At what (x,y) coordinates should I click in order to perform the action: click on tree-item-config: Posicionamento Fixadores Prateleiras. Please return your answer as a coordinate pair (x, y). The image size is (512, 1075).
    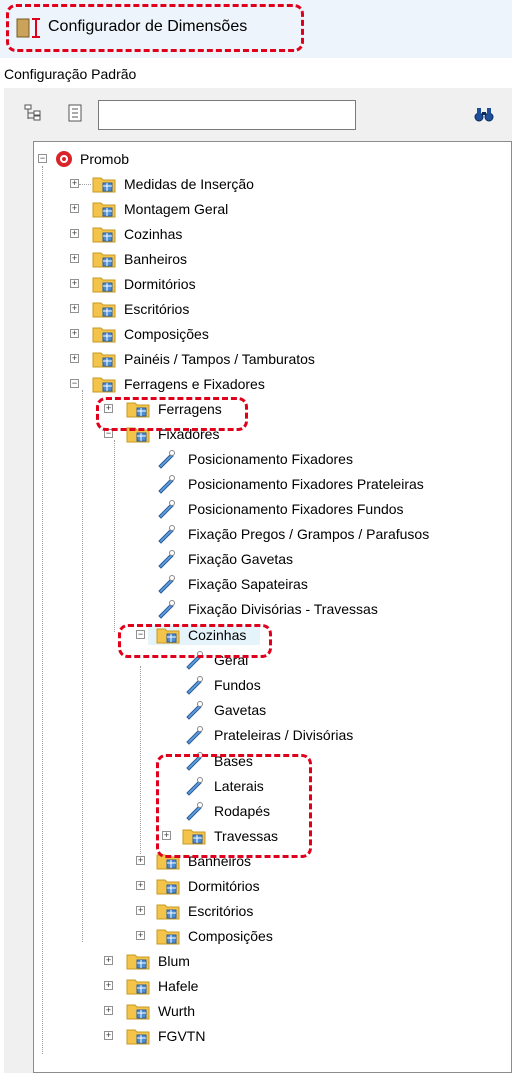
    Looking at the image, I should click on (269, 484).